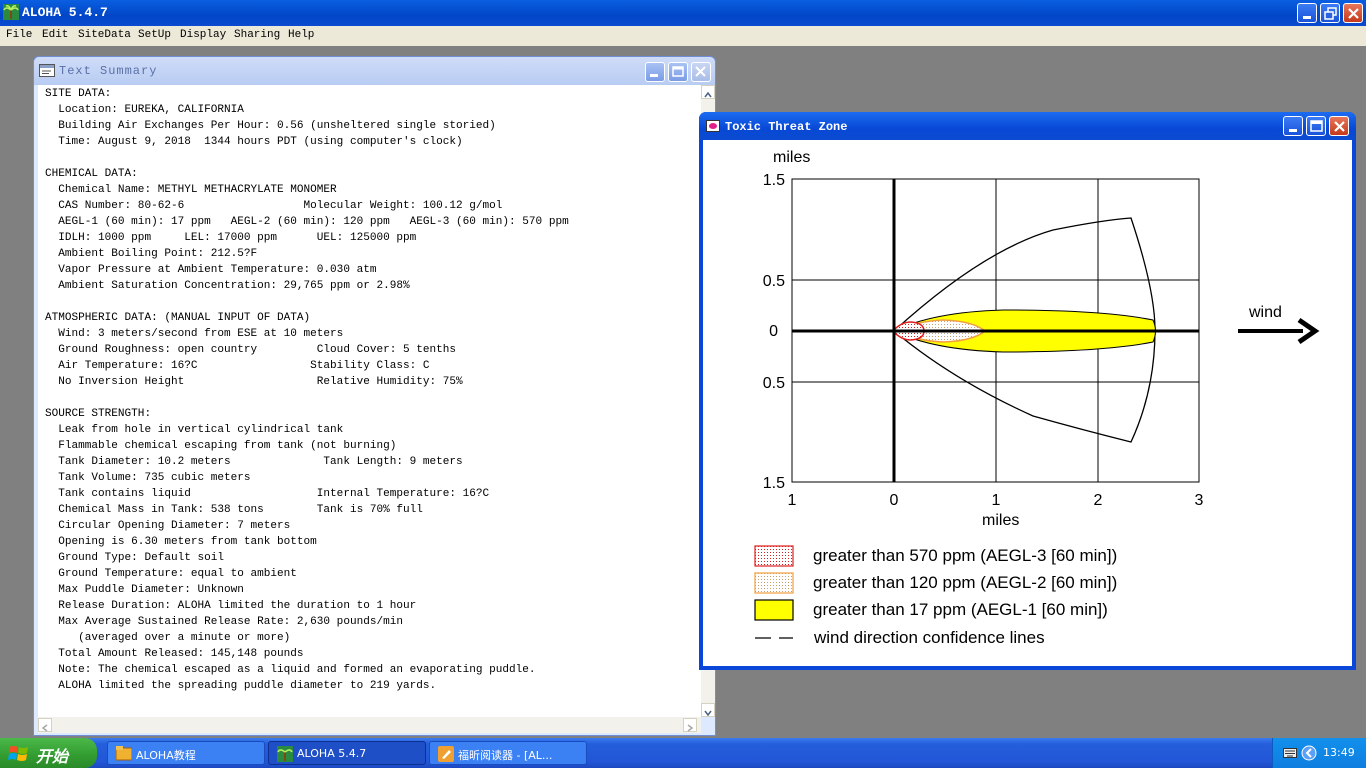 The width and height of the screenshot is (1366, 768). I want to click on text-summary-title: Text Summary, so click(108, 71).